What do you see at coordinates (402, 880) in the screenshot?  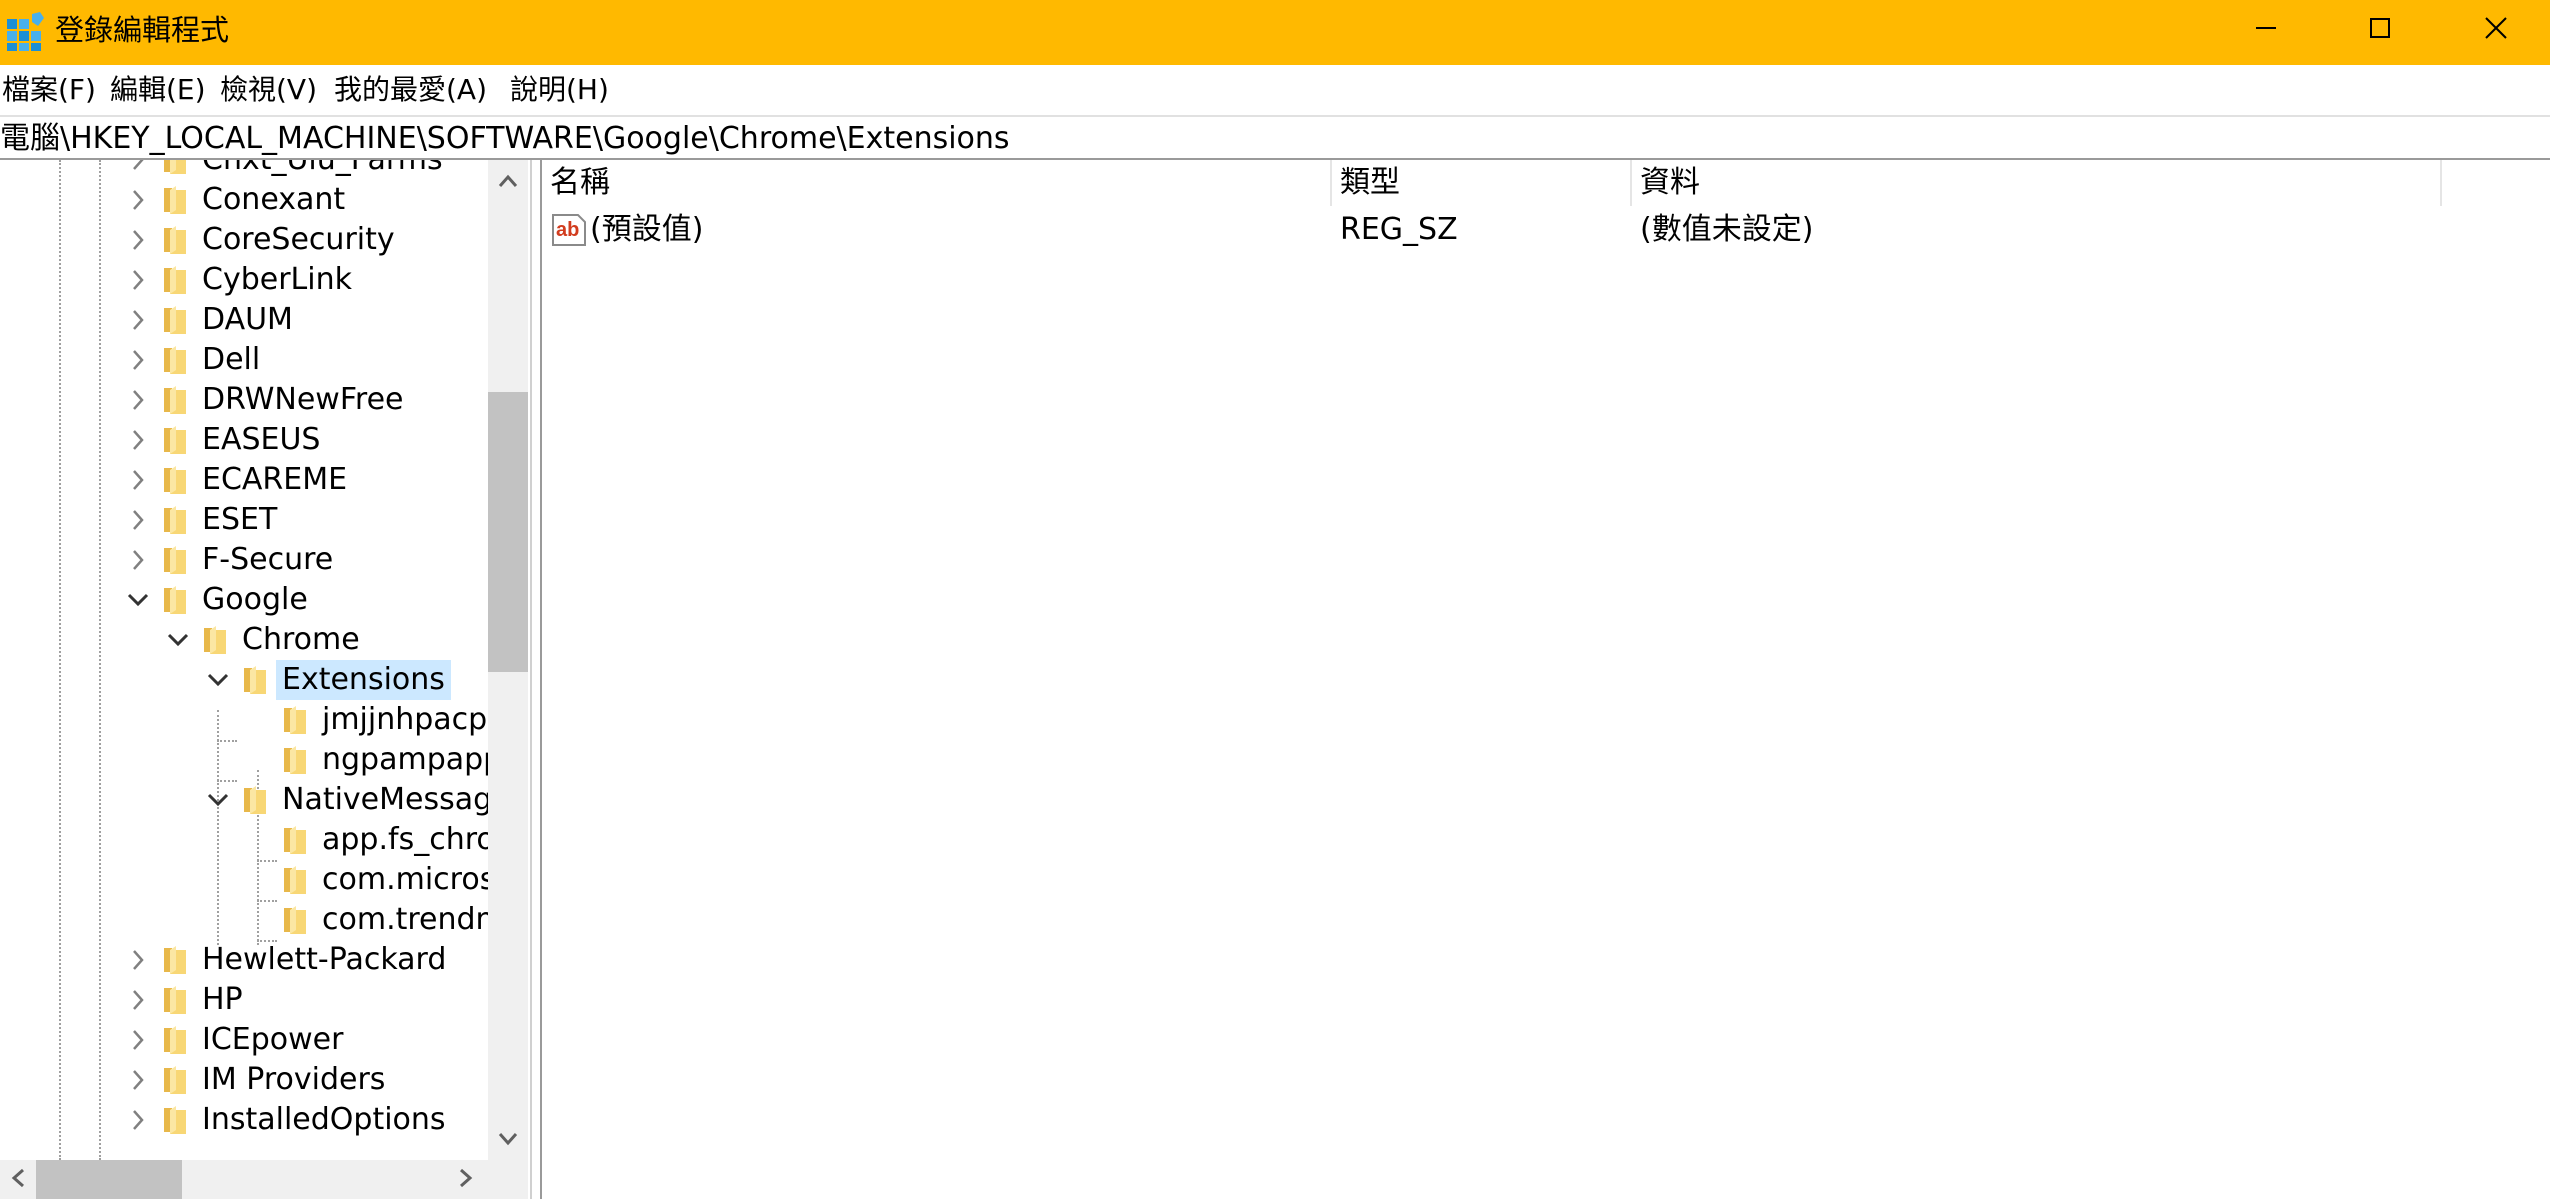 I see `tree-item-label: com.micros` at bounding box center [402, 880].